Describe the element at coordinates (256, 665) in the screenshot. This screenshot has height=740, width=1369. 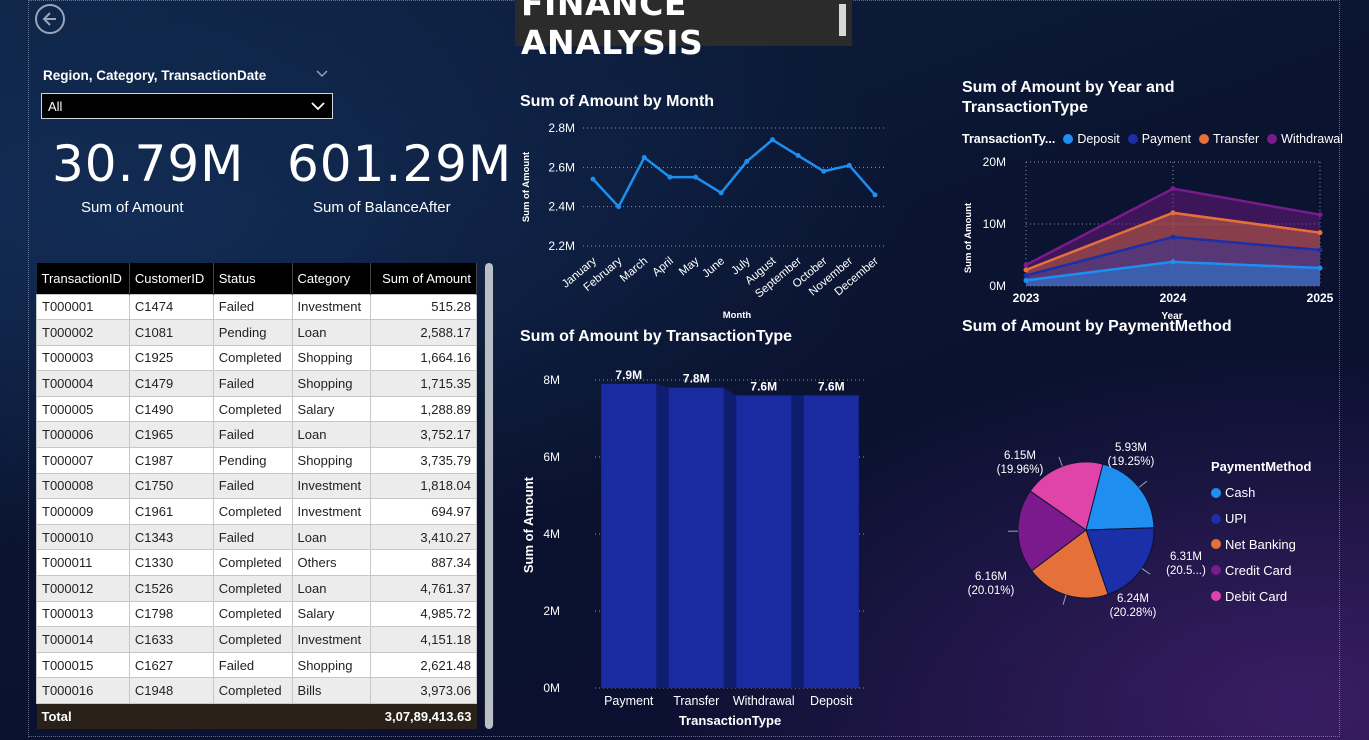
I see `table-row: T000015 C1627 Failed Shopping 2,621.48` at that location.